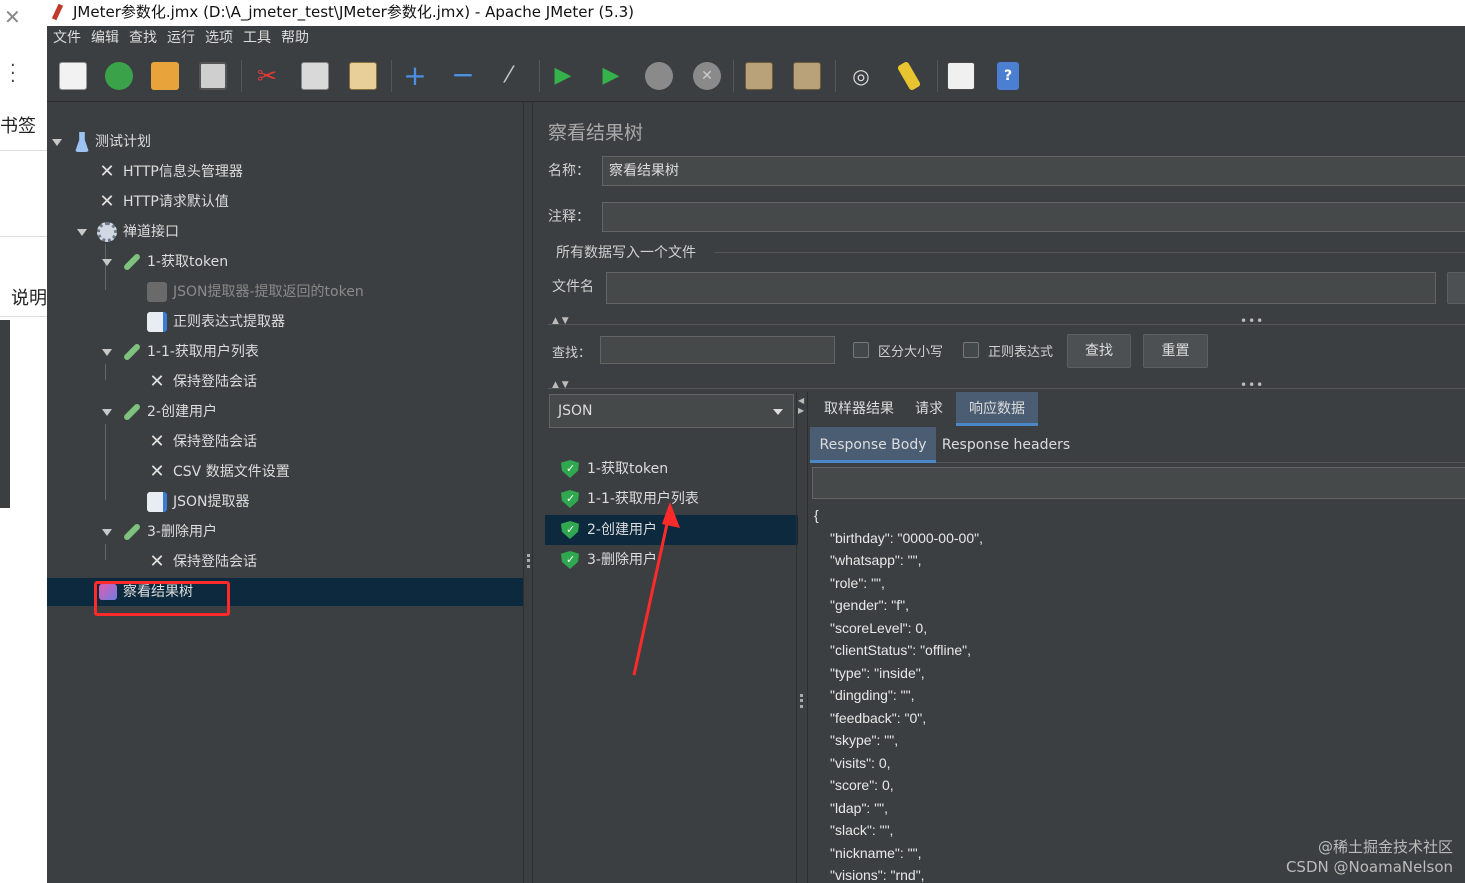 The height and width of the screenshot is (883, 1465). What do you see at coordinates (879, 627) in the screenshot?
I see `response-json-line: "scoreLevel": 0,` at bounding box center [879, 627].